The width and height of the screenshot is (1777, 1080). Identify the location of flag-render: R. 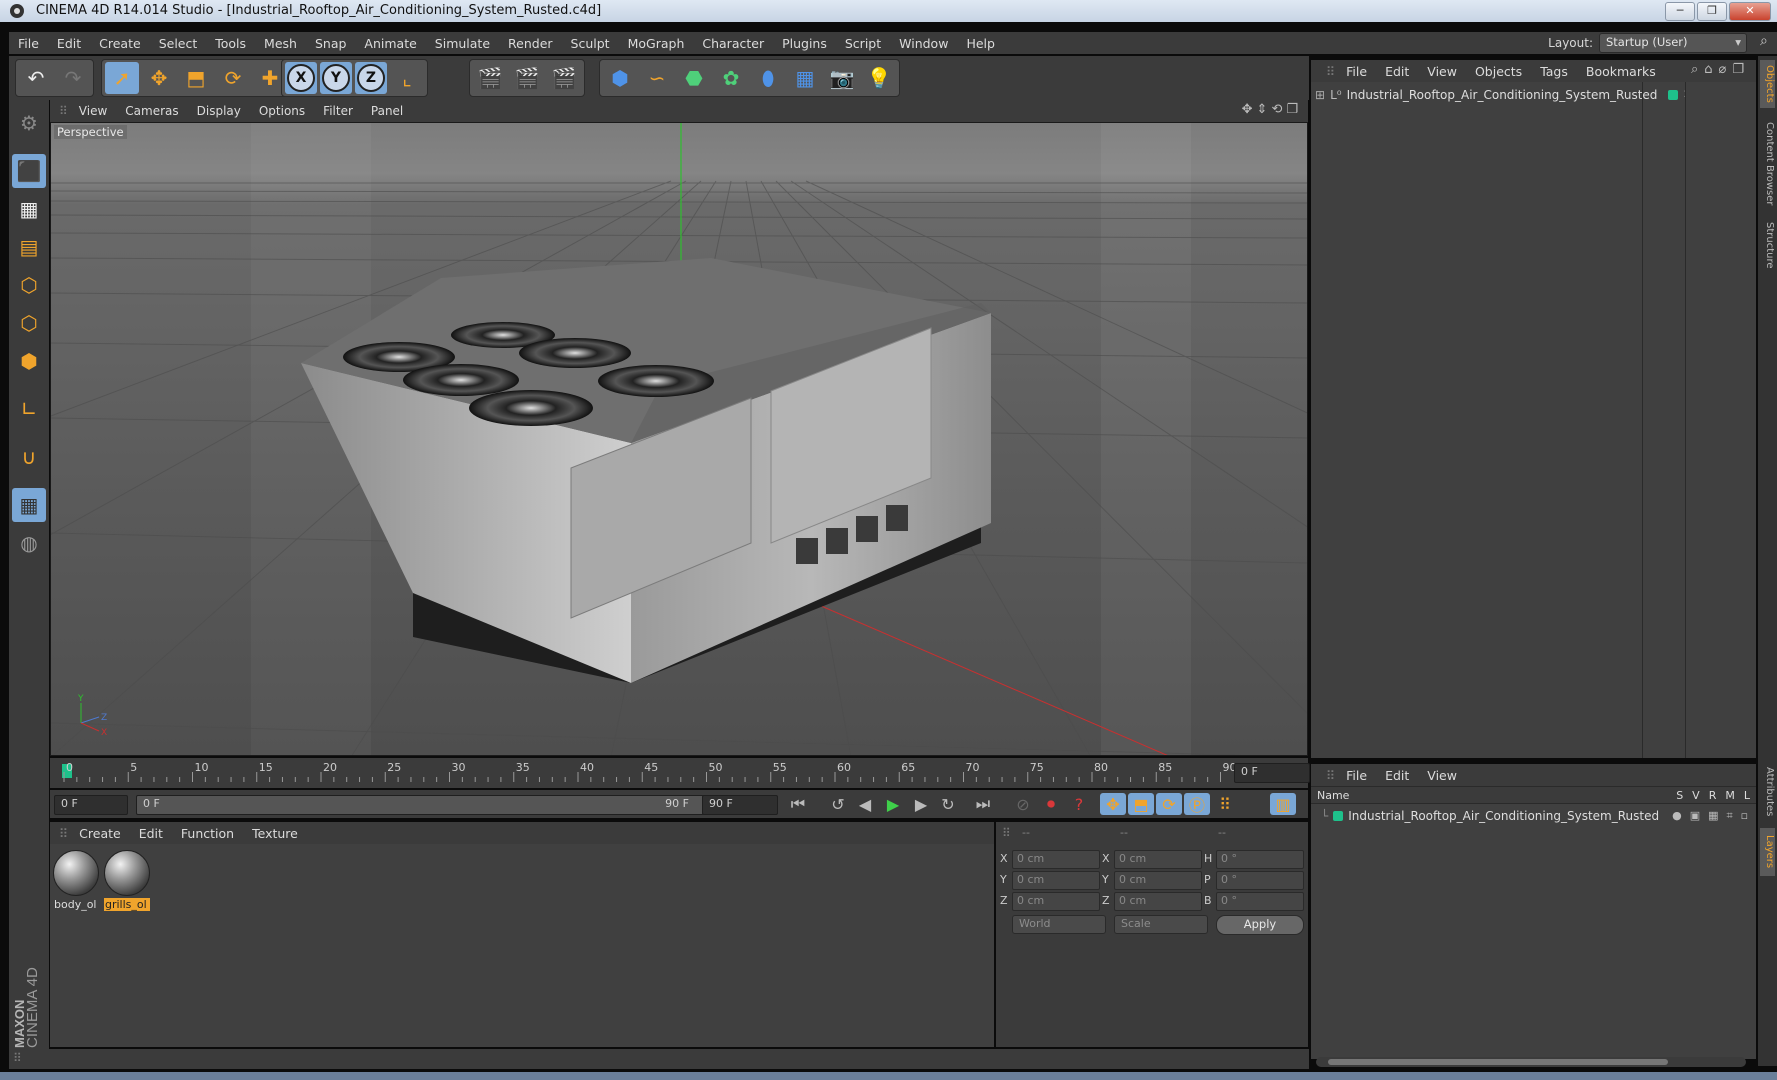
(1713, 795).